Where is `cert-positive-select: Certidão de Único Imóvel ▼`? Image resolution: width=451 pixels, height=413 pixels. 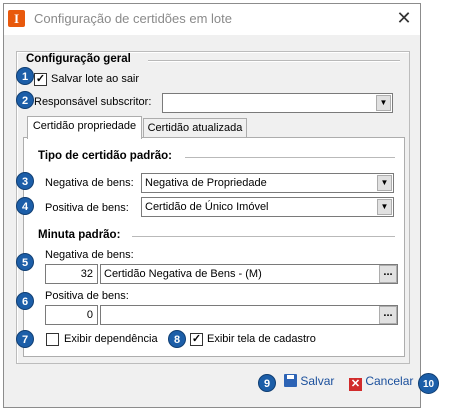
cert-positive-select: Certidão de Único Imóvel ▼ is located at coordinates (267, 207).